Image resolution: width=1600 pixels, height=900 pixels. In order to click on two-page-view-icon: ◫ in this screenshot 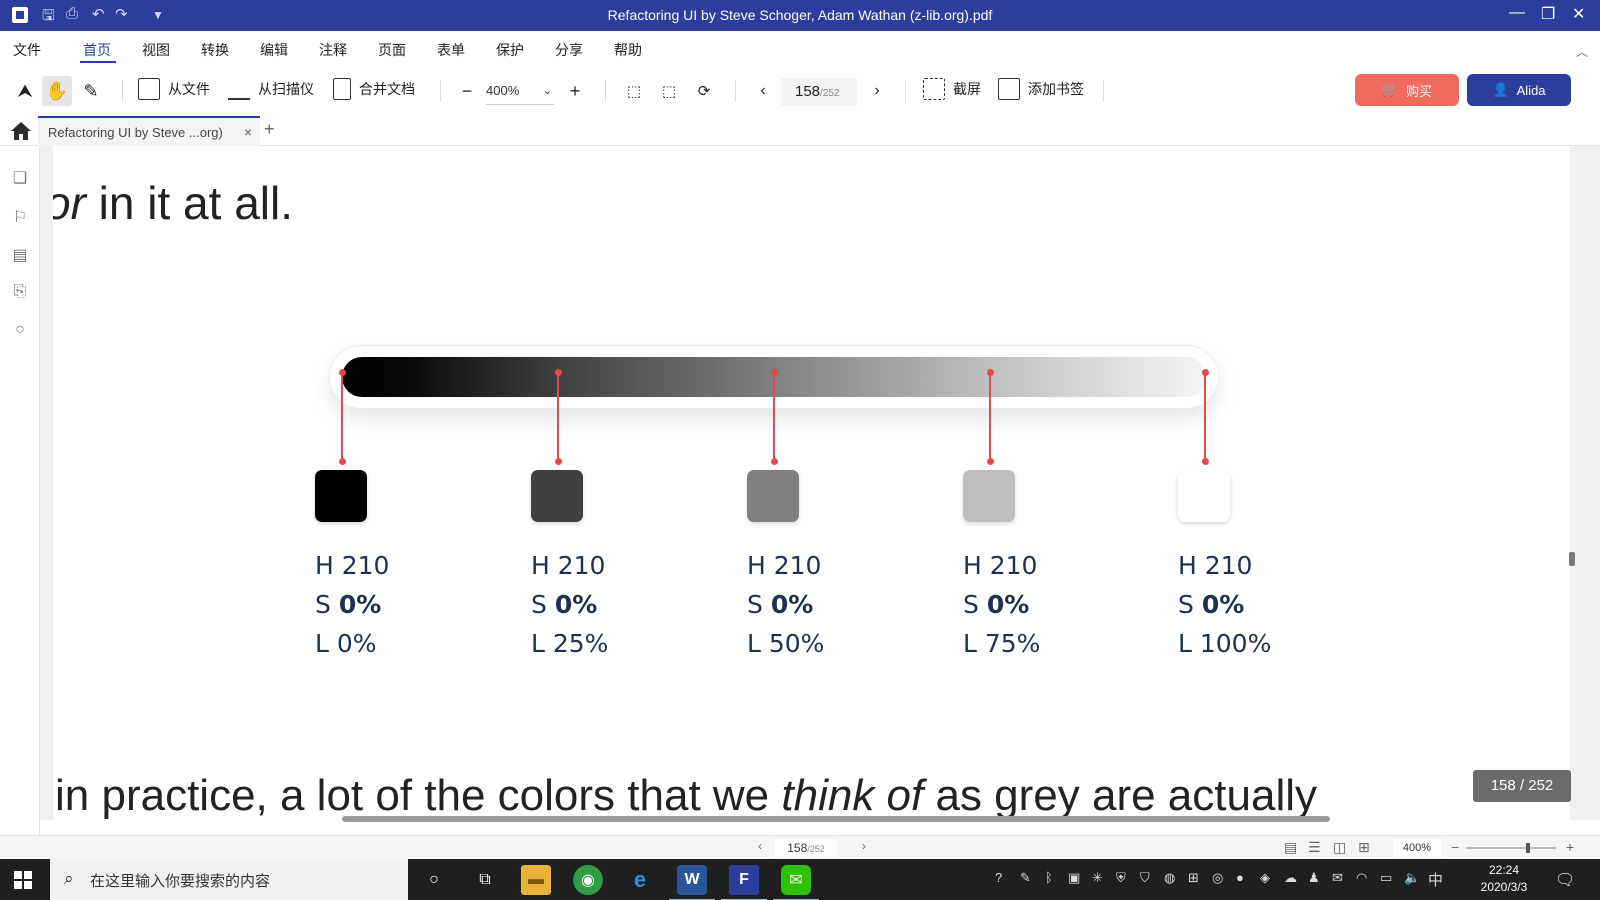, I will do `click(1339, 847)`.